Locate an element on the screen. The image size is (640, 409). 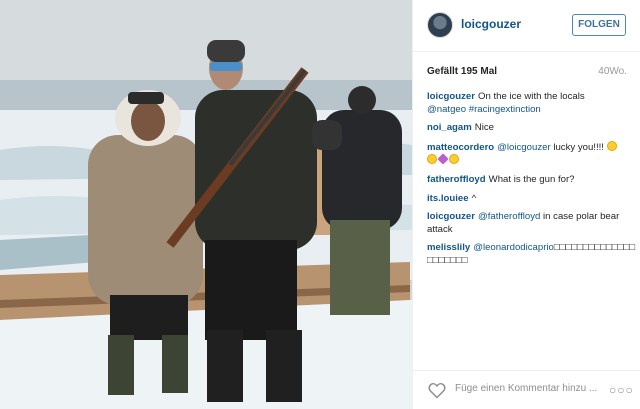
comment-username: matteocordero is located at coordinates (460, 147).